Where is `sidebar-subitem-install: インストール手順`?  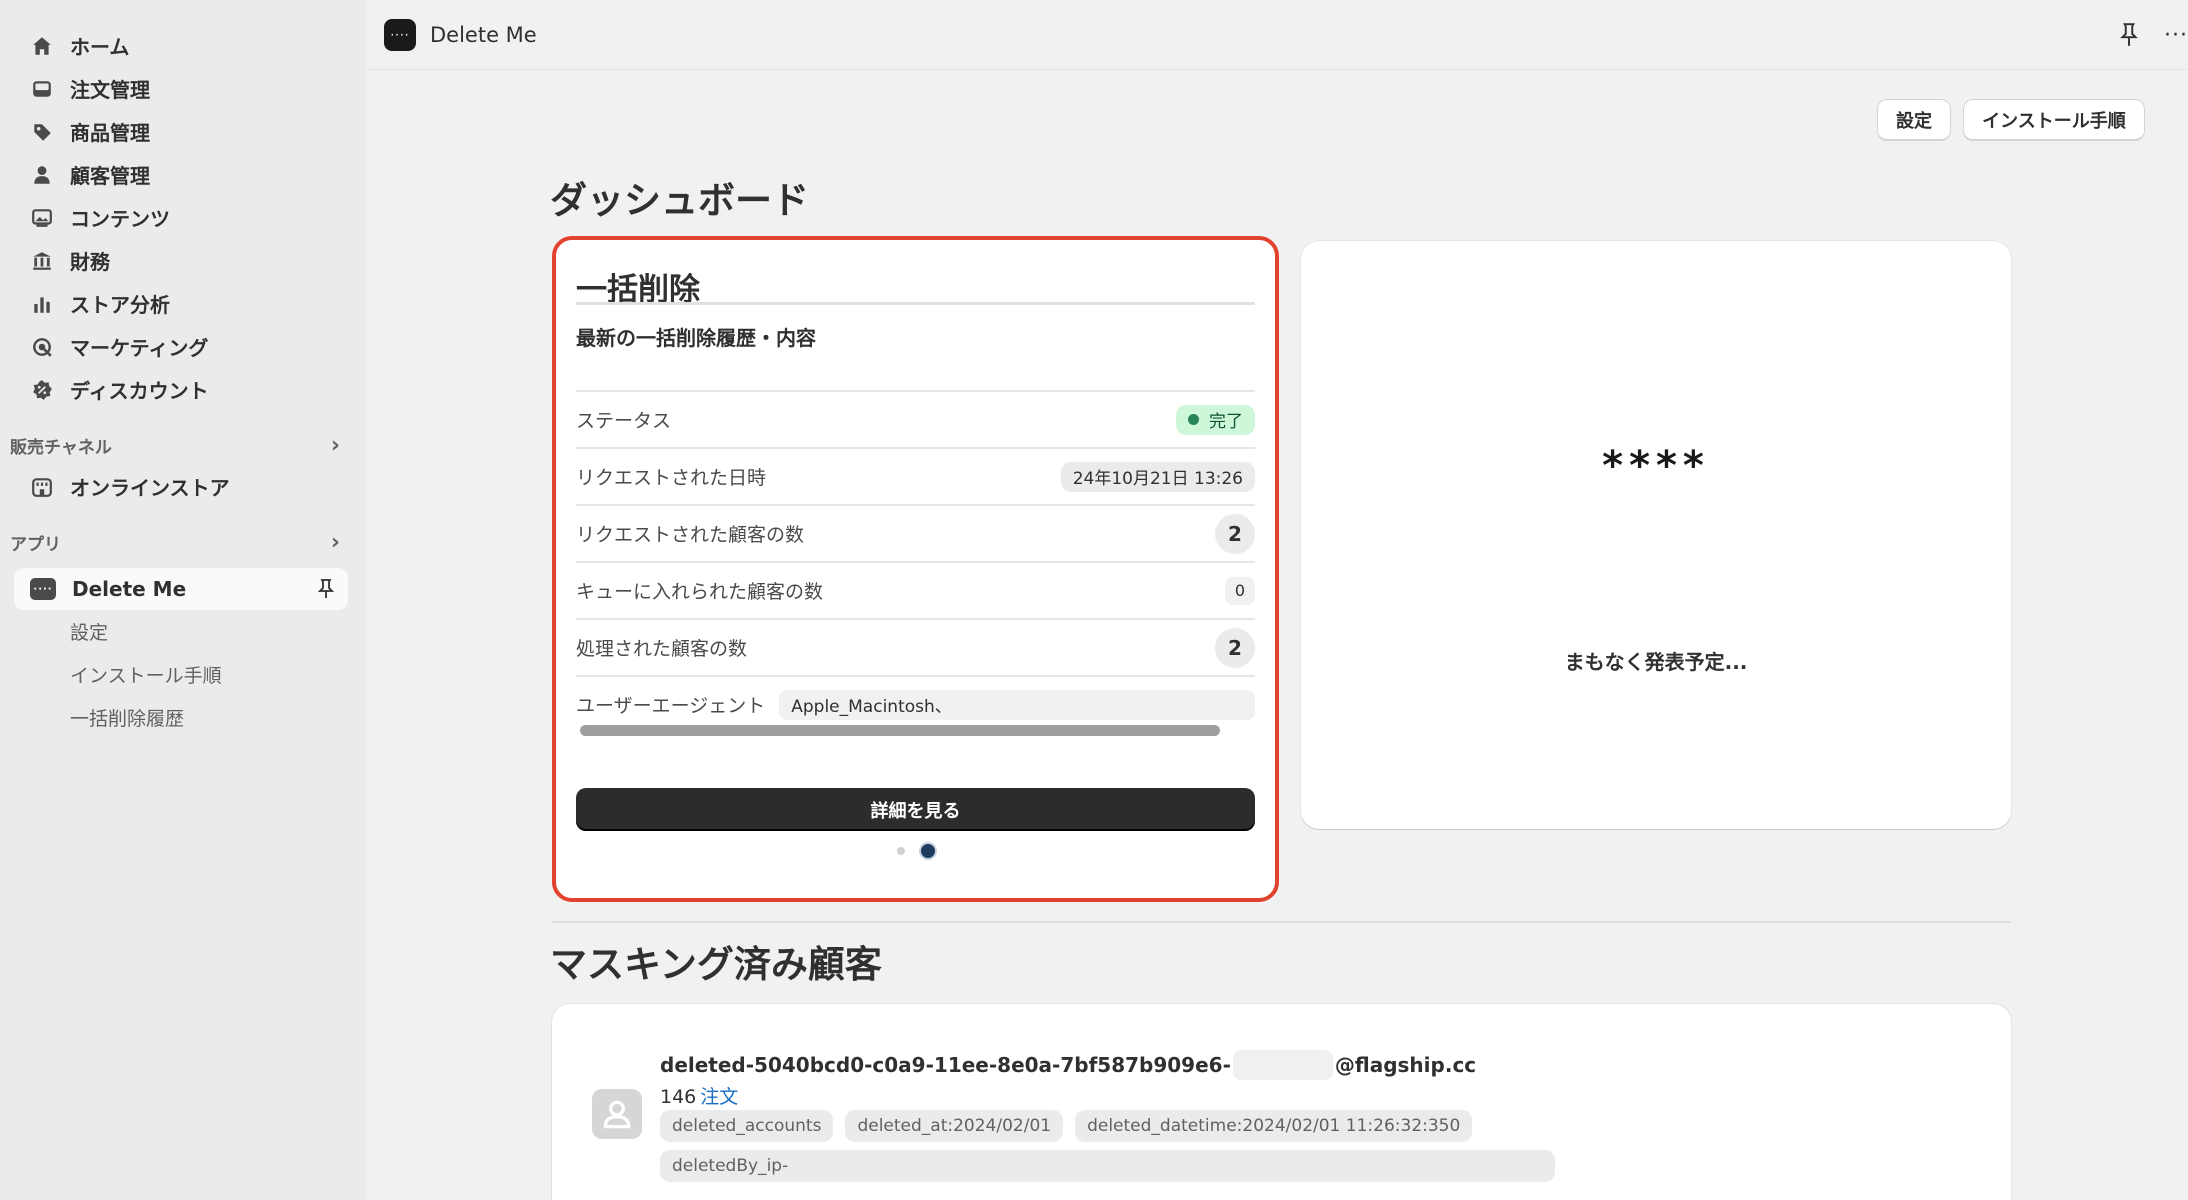
sidebar-subitem-install: インストール手順 is located at coordinates (183, 674).